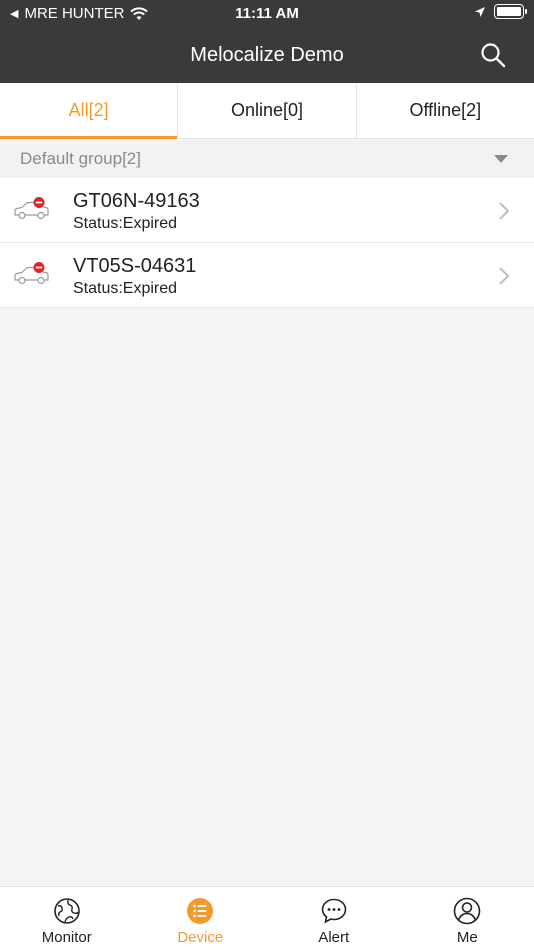 This screenshot has width=534, height=950. I want to click on nav-alert: Alert, so click(334, 918).